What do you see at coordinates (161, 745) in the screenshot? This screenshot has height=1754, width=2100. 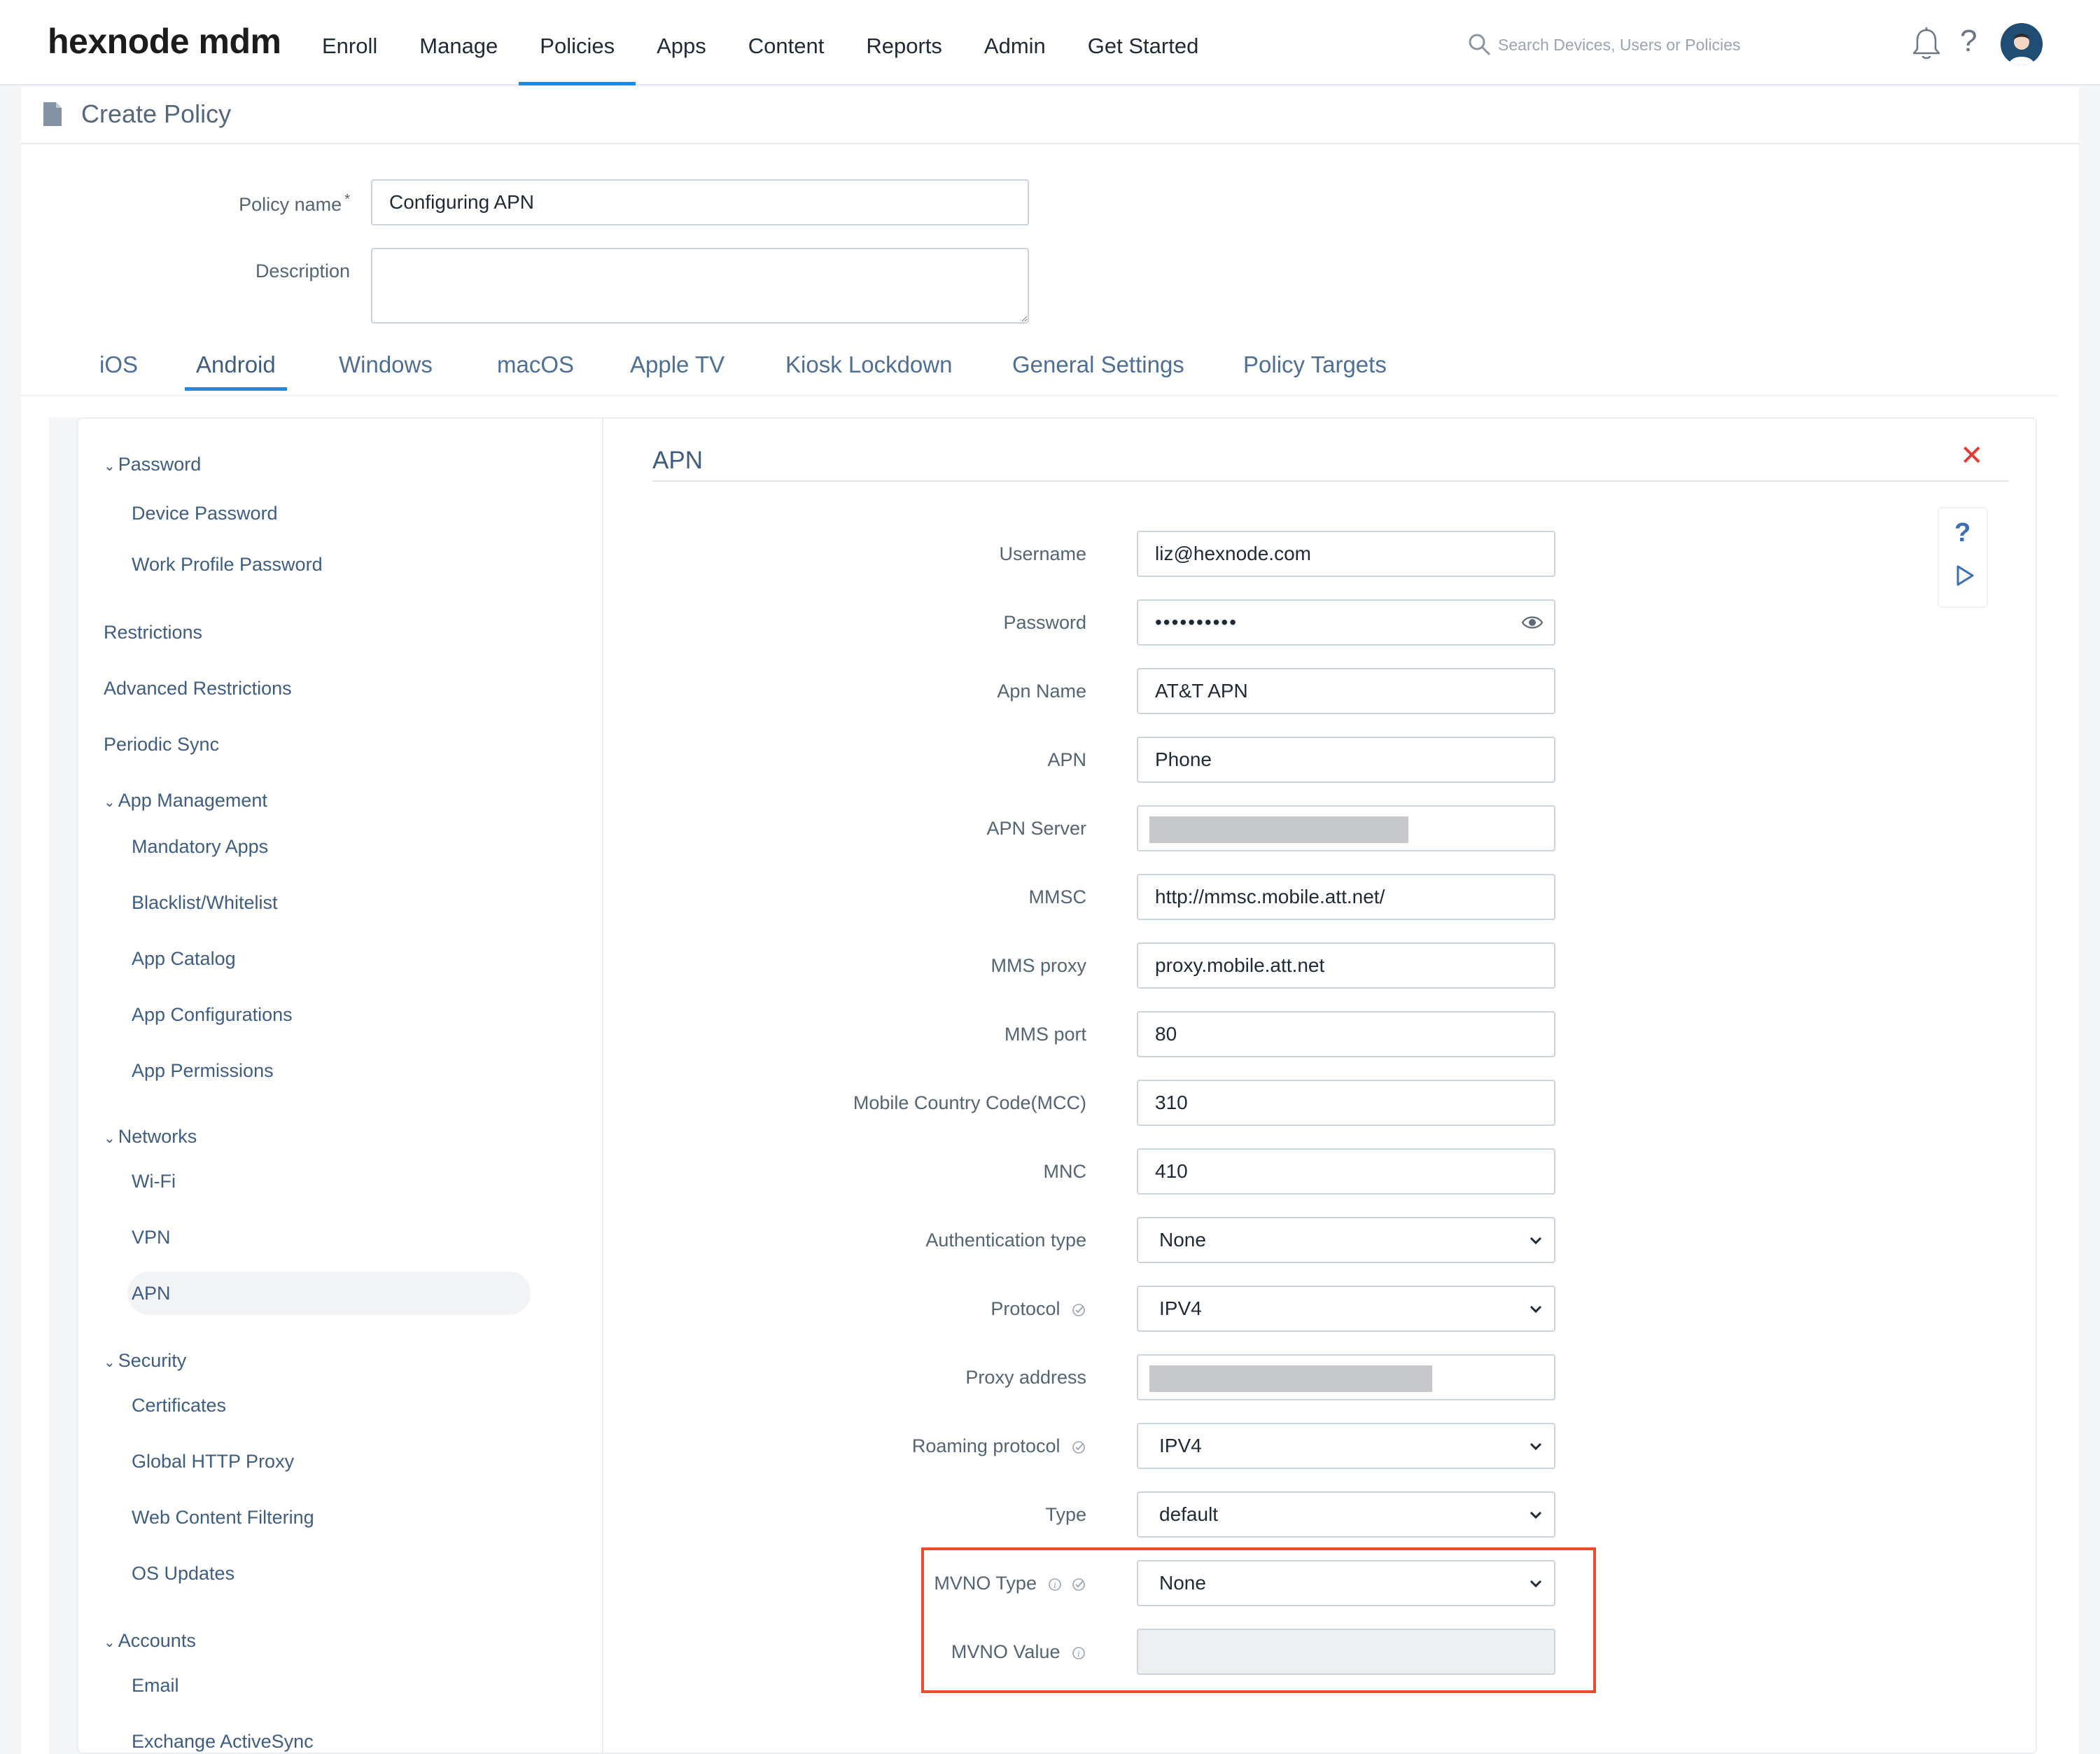 I see `sidebar-item-periodic-sync: Periodic Sync` at bounding box center [161, 745].